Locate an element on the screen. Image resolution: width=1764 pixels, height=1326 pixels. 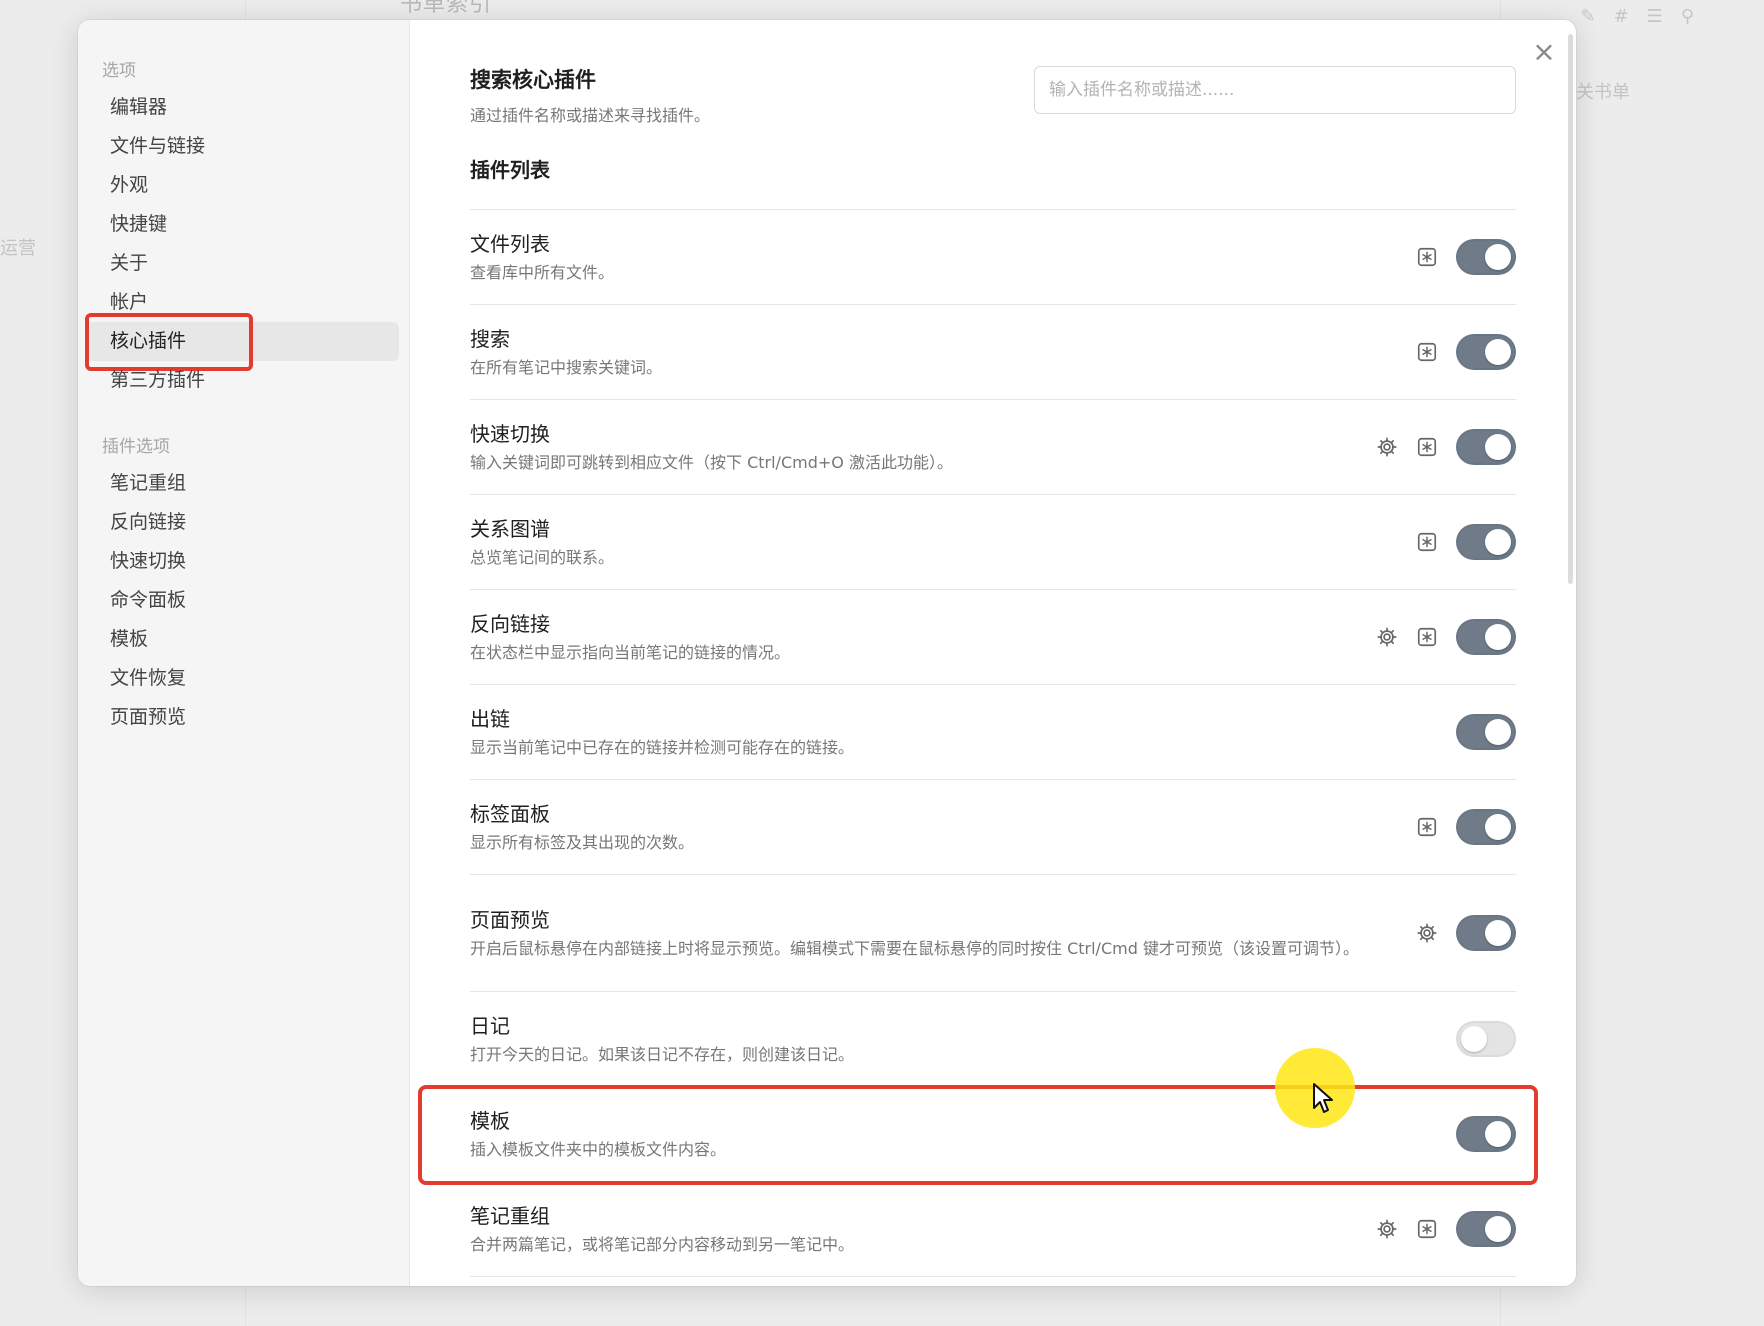
sidebar-plugin-item-3: 命令面板 is located at coordinates (242, 600).